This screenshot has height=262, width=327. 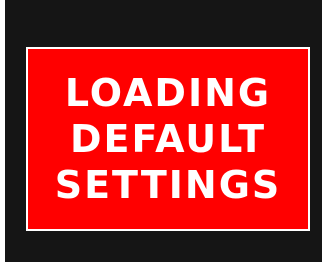 What do you see at coordinates (168, 185) in the screenshot?
I see `message-line-3: SETTINGS` at bounding box center [168, 185].